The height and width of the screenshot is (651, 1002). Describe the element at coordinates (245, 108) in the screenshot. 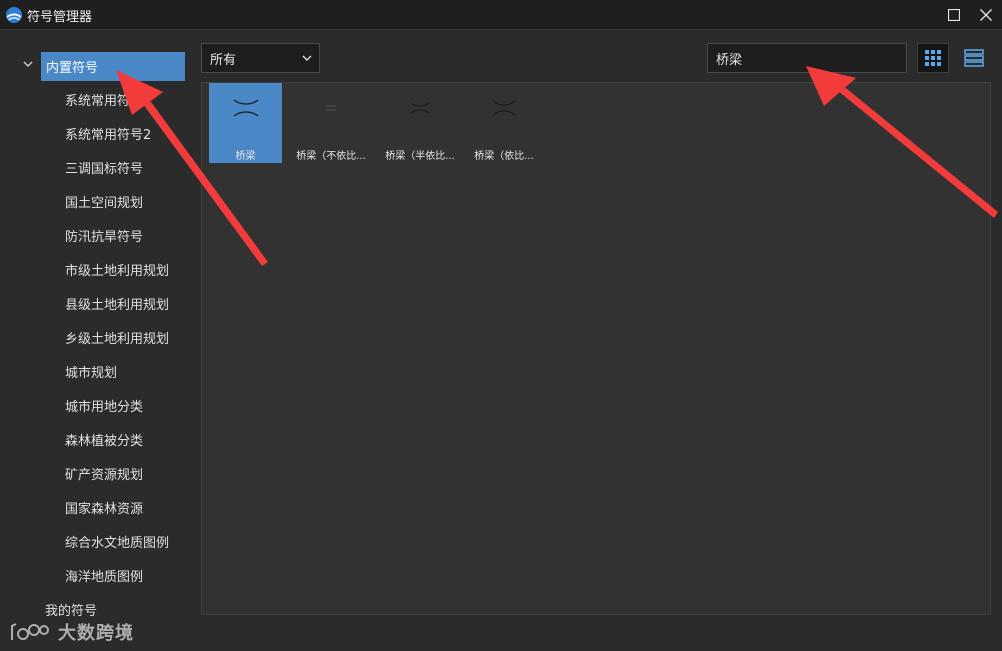

I see `bridge-symbol-icon` at that location.